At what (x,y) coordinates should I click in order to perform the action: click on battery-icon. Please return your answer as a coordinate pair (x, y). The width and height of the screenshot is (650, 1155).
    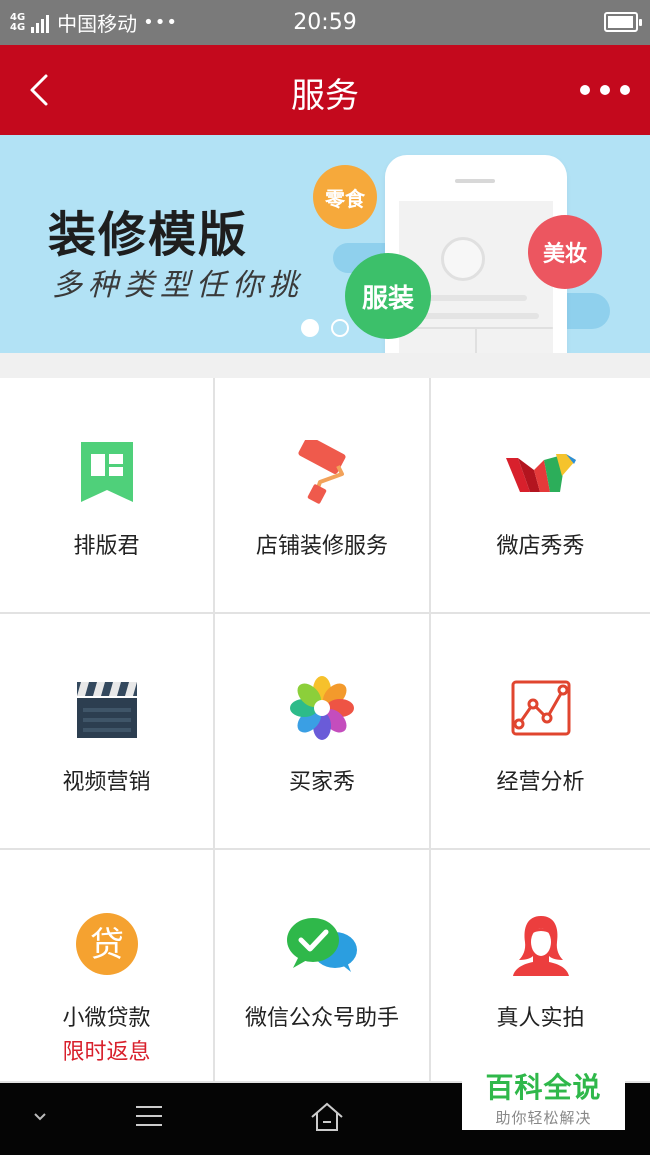
    Looking at the image, I should click on (623, 22).